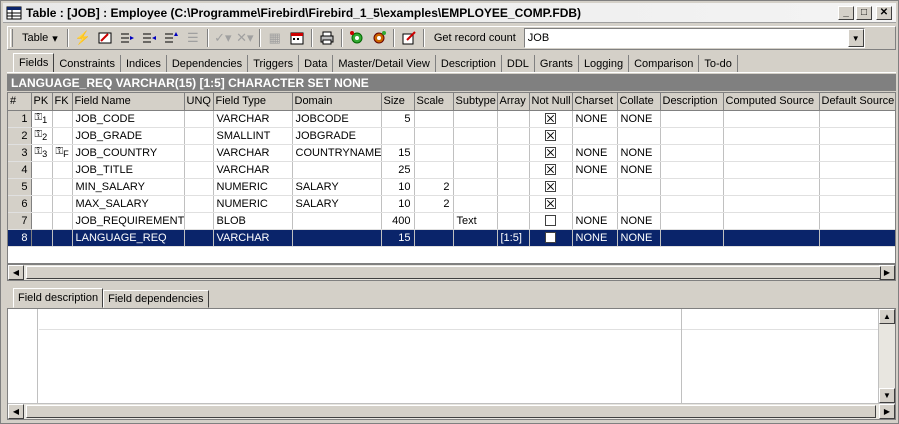 This screenshot has height=424, width=899. Describe the element at coordinates (595, 102) in the screenshot. I see `column-header: Charset` at that location.